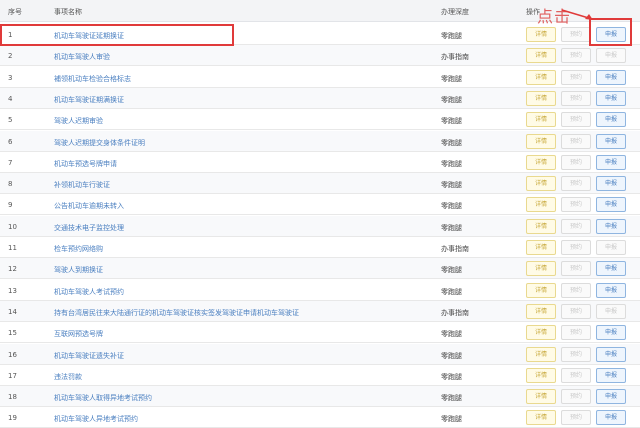  What do you see at coordinates (89, 100) in the screenshot?
I see `item-name-link: 机动车驾驶证期满换证` at bounding box center [89, 100].